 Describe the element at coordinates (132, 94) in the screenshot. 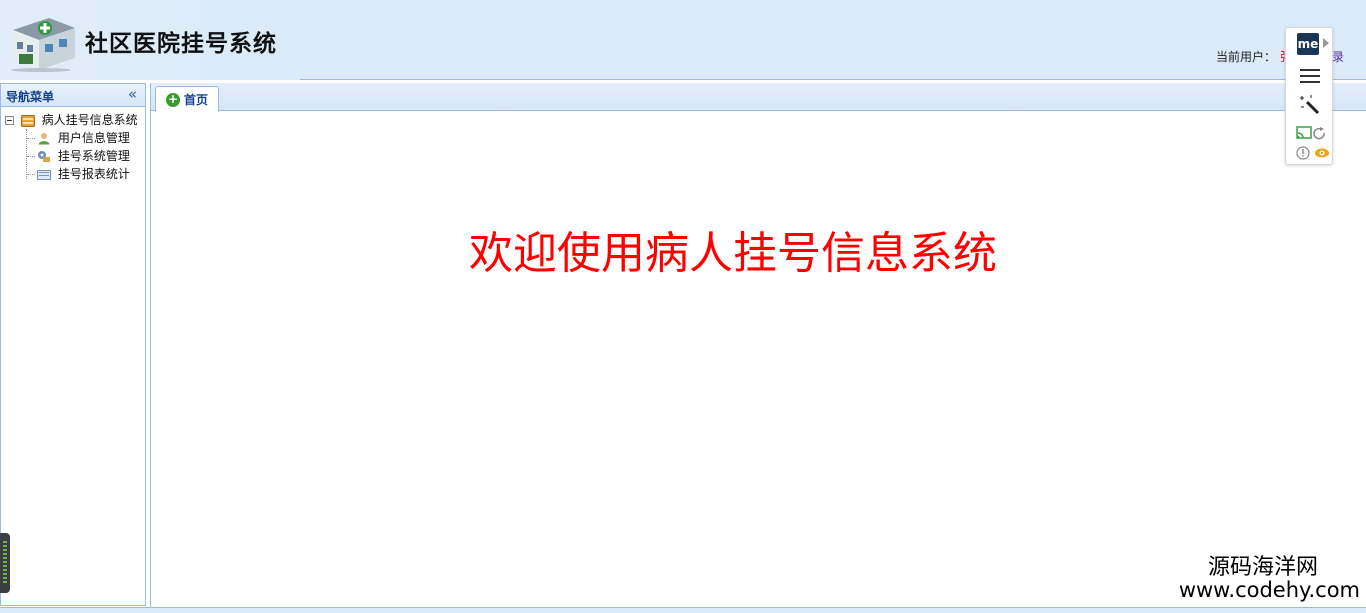

I see `double-chevron-left-icon: «` at that location.